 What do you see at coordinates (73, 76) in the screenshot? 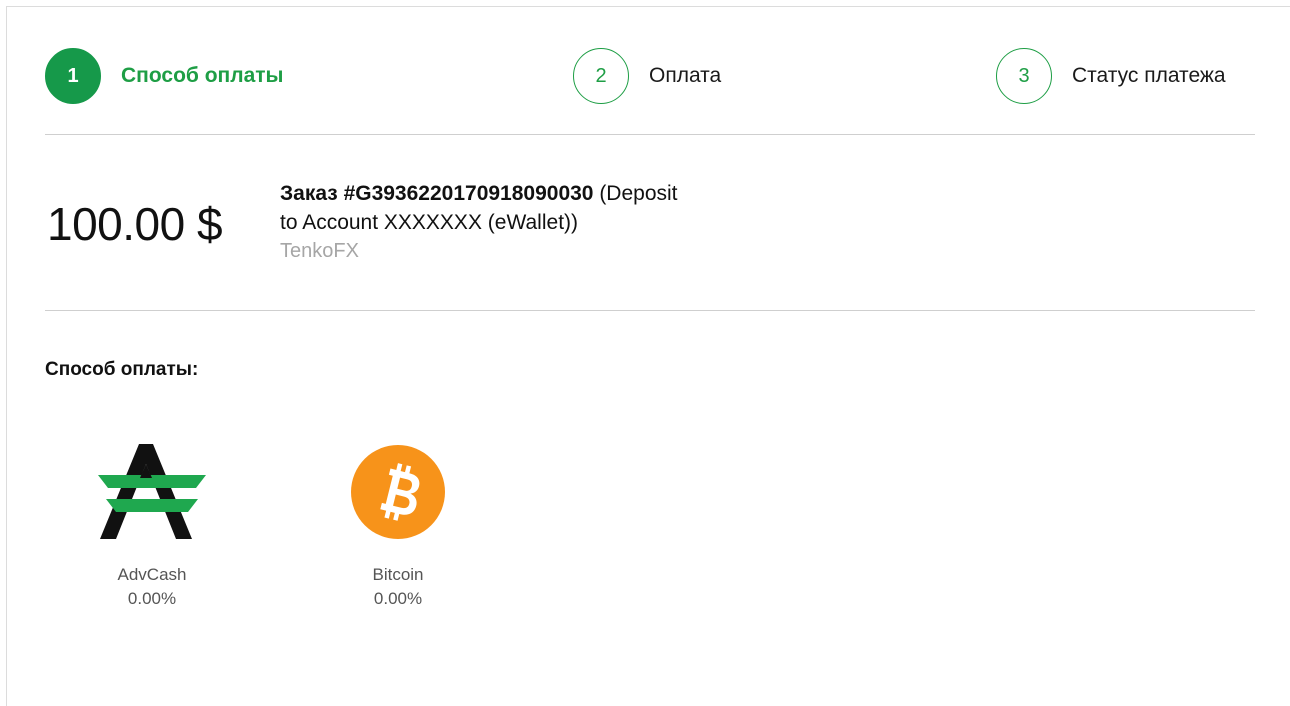
I see `step-number-badge: 1` at bounding box center [73, 76].